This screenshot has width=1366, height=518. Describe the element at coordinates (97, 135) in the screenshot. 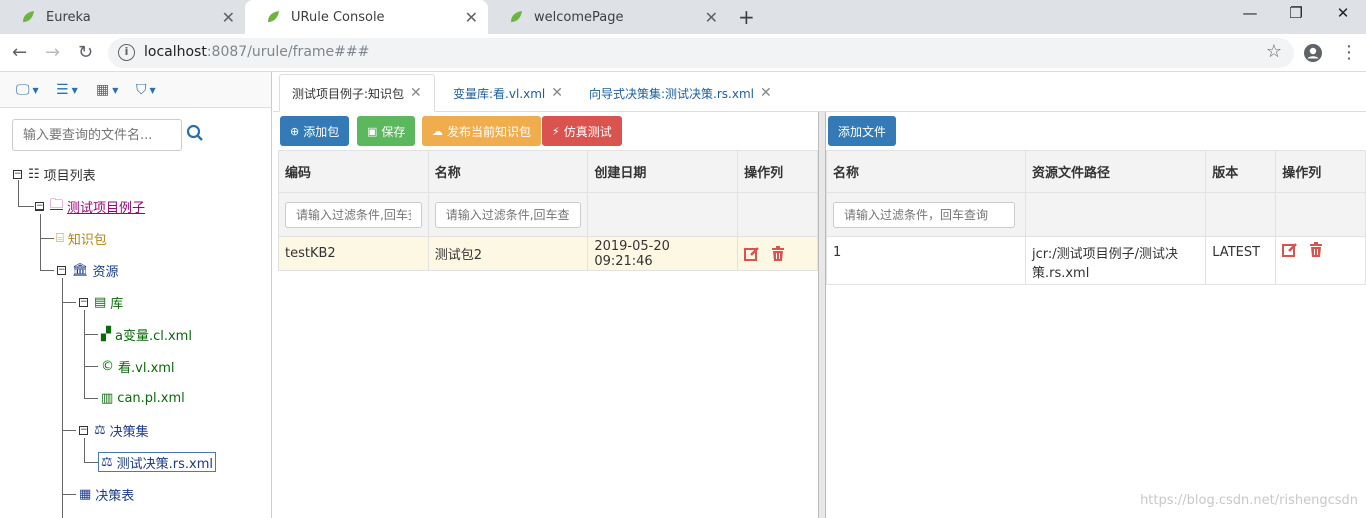

I see `file-search-input` at that location.